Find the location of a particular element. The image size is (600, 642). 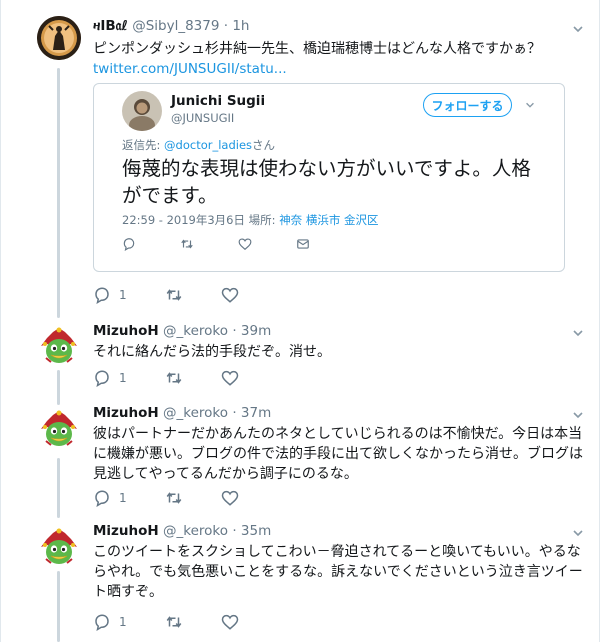

handle: @JUNSUGII is located at coordinates (202, 118).